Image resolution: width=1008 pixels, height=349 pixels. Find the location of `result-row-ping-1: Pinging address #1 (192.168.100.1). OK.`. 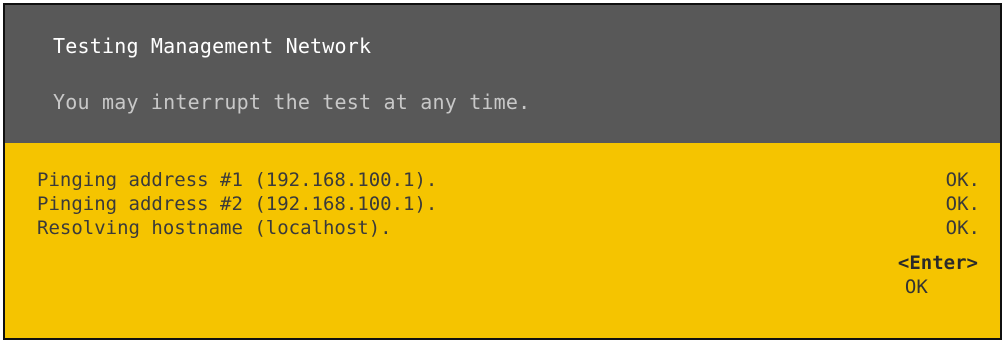

result-row-ping-1: Pinging address #1 (192.168.100.1). OK. is located at coordinates (508, 180).